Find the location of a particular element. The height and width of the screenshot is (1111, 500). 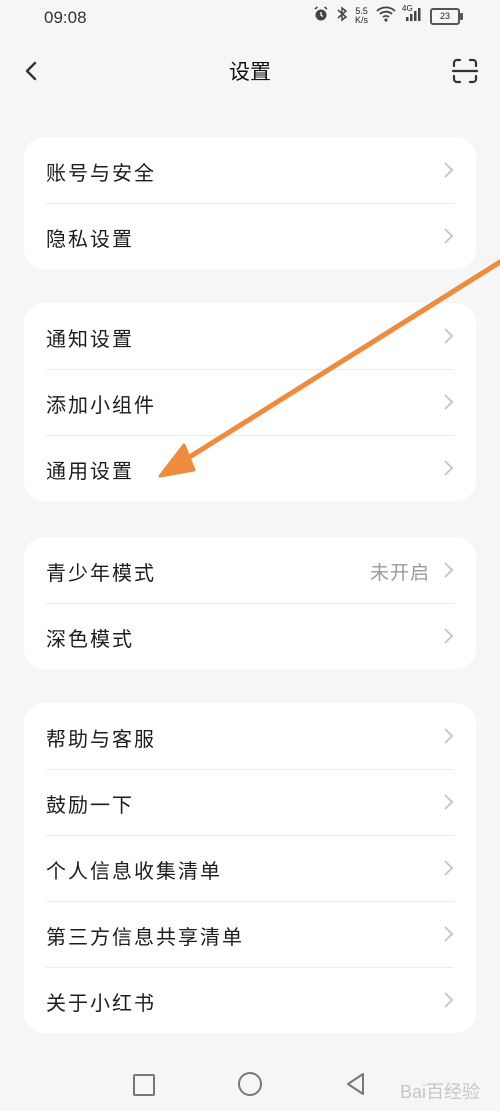

settings-item-general-settings: 通用设置 is located at coordinates (250, 468).